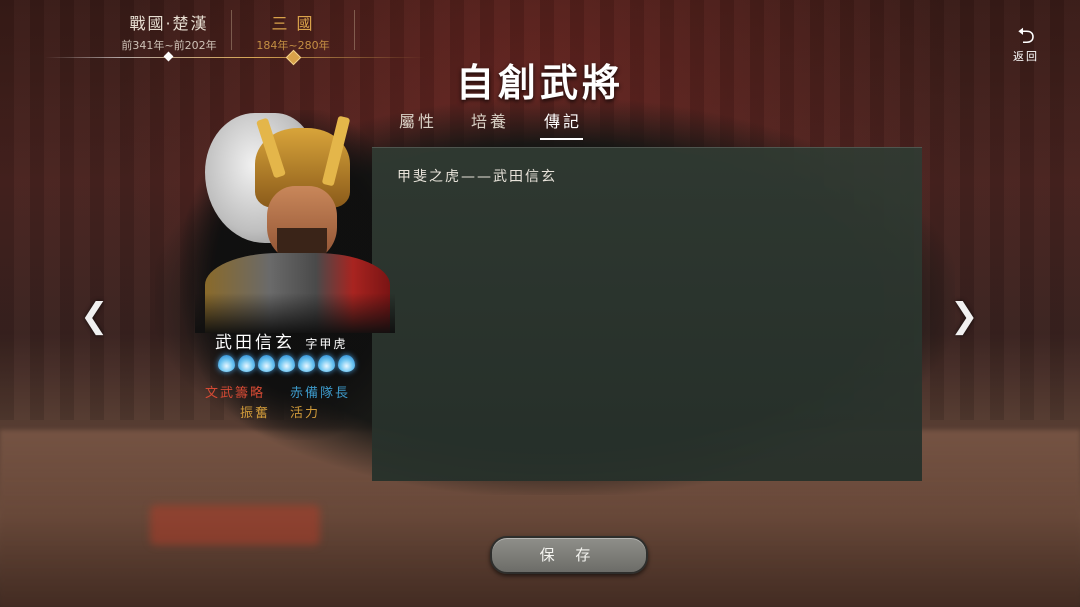 The width and height of the screenshot is (1080, 607). What do you see at coordinates (569, 555) in the screenshot?
I see `save-button: 保 存` at bounding box center [569, 555].